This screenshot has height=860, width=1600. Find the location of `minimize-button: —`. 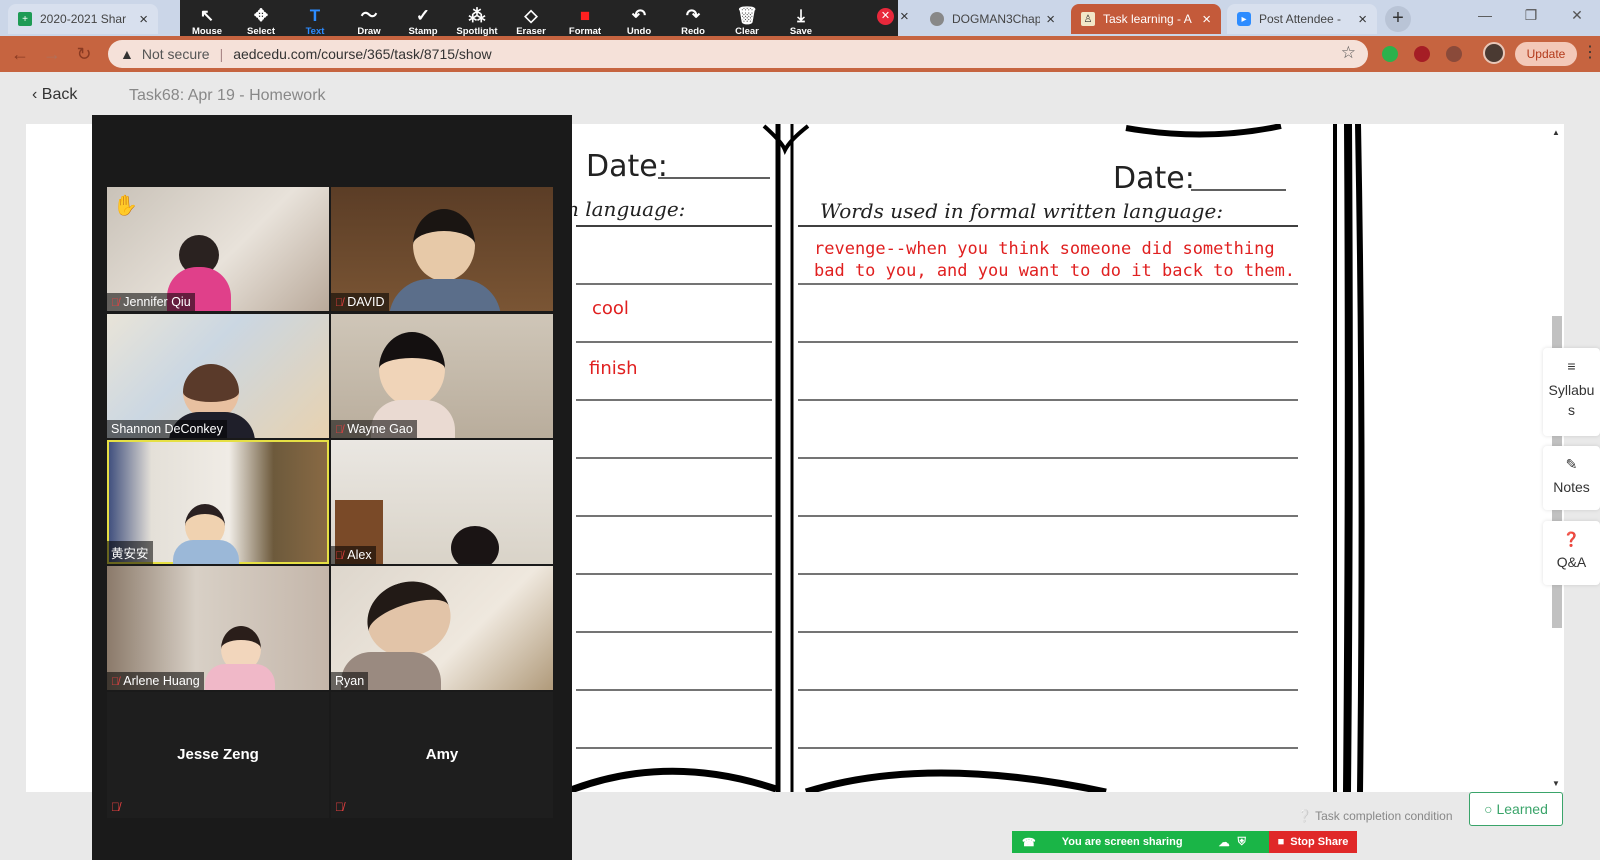

minimize-button: — is located at coordinates (1485, 15).